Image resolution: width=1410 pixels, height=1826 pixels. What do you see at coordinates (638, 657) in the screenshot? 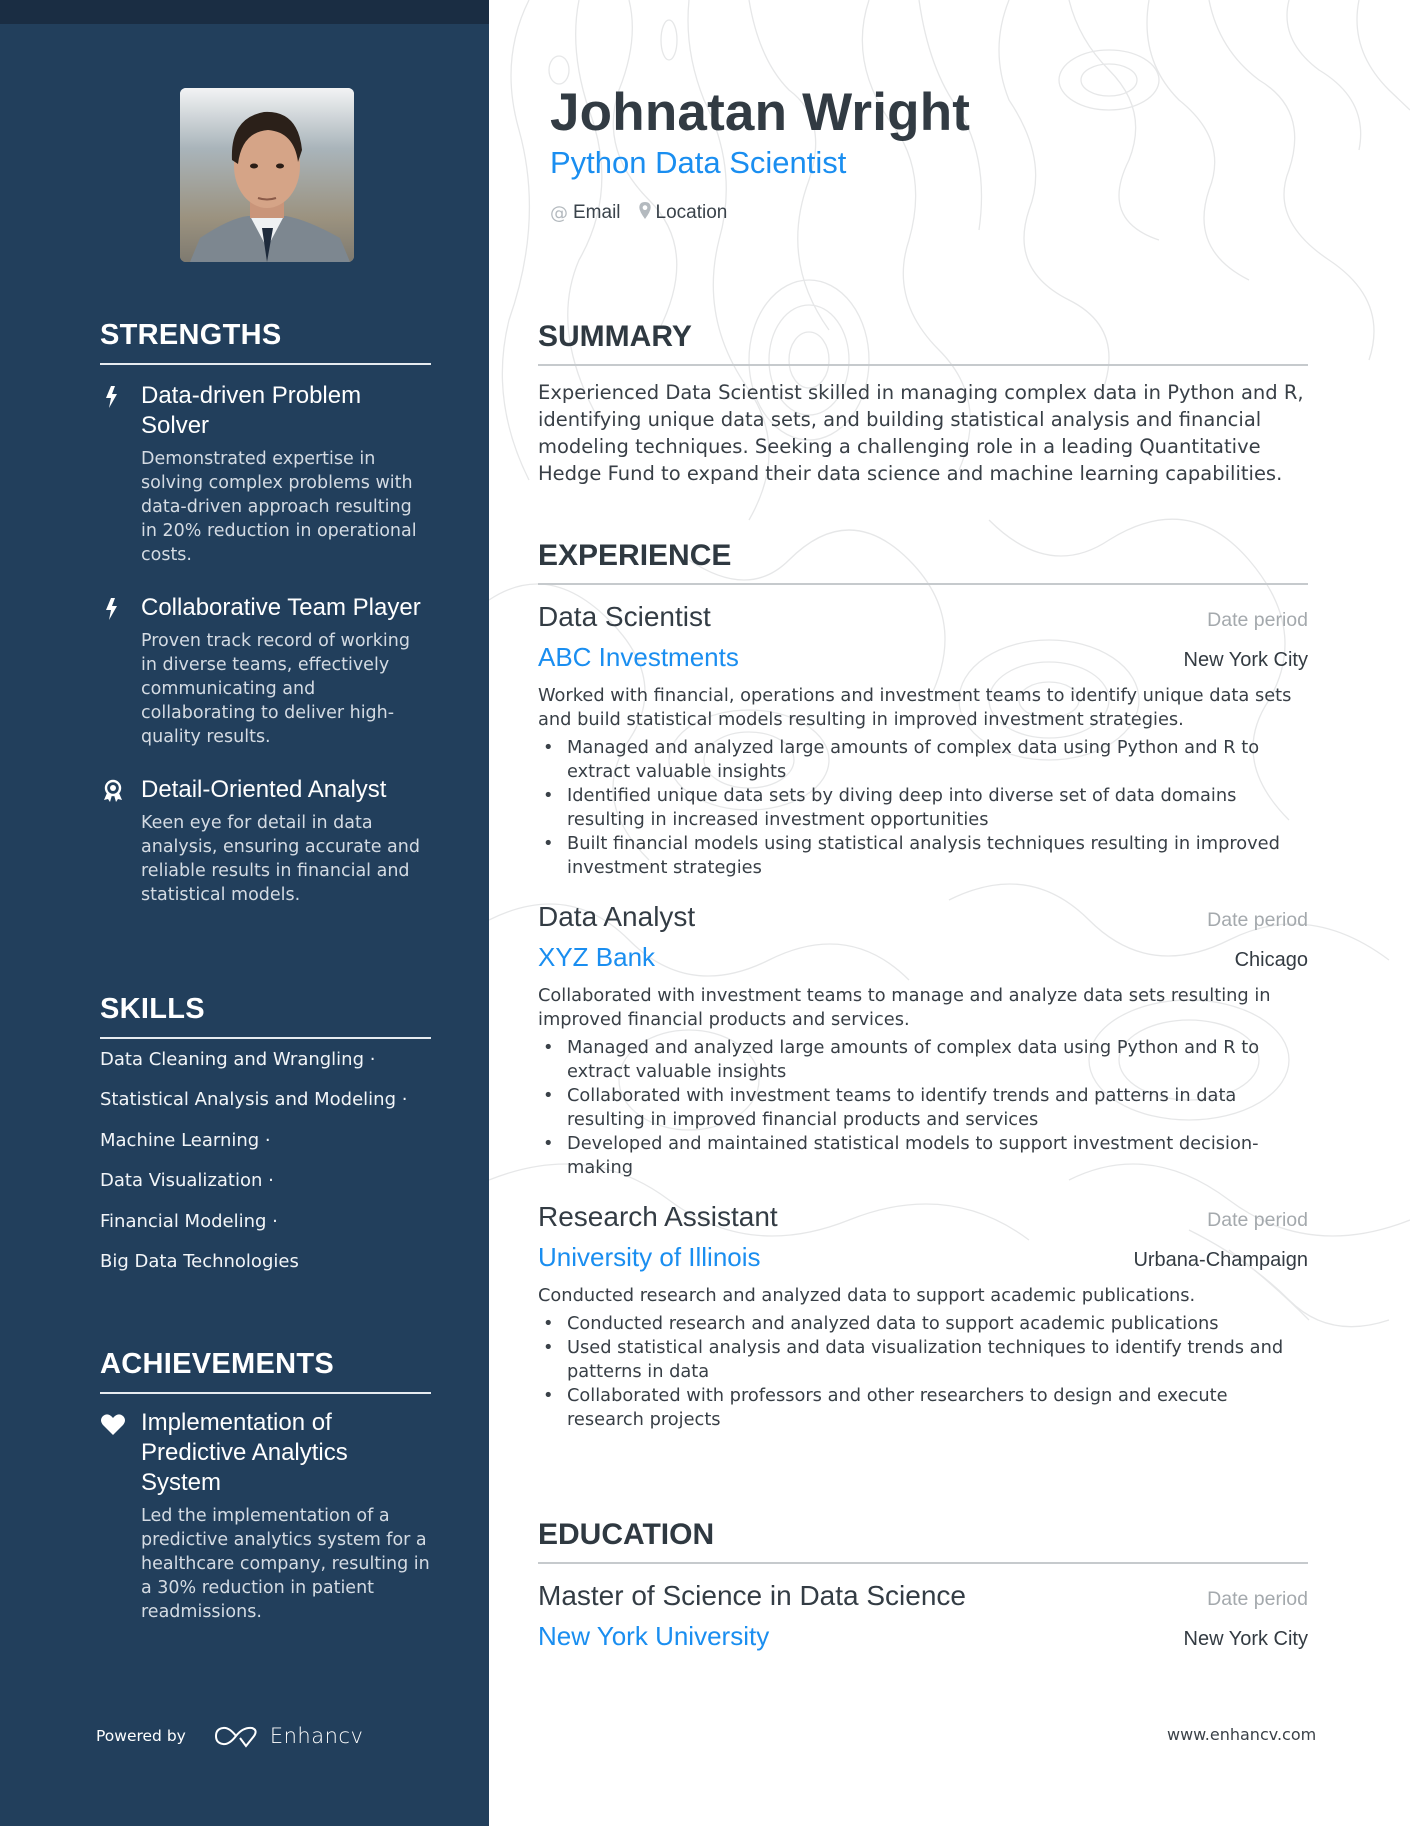
I see `company-name: ABC Investments` at bounding box center [638, 657].